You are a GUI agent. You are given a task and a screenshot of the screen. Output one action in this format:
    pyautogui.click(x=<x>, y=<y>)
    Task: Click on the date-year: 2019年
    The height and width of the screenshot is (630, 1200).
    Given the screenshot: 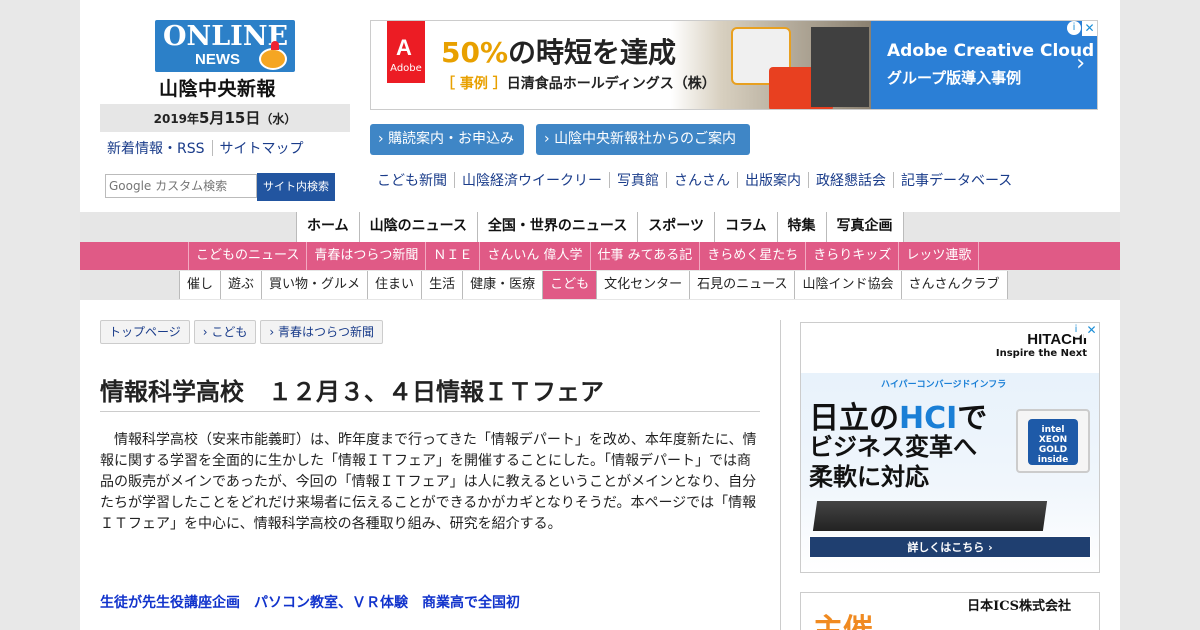 What is the action you would take?
    pyautogui.click(x=176, y=119)
    